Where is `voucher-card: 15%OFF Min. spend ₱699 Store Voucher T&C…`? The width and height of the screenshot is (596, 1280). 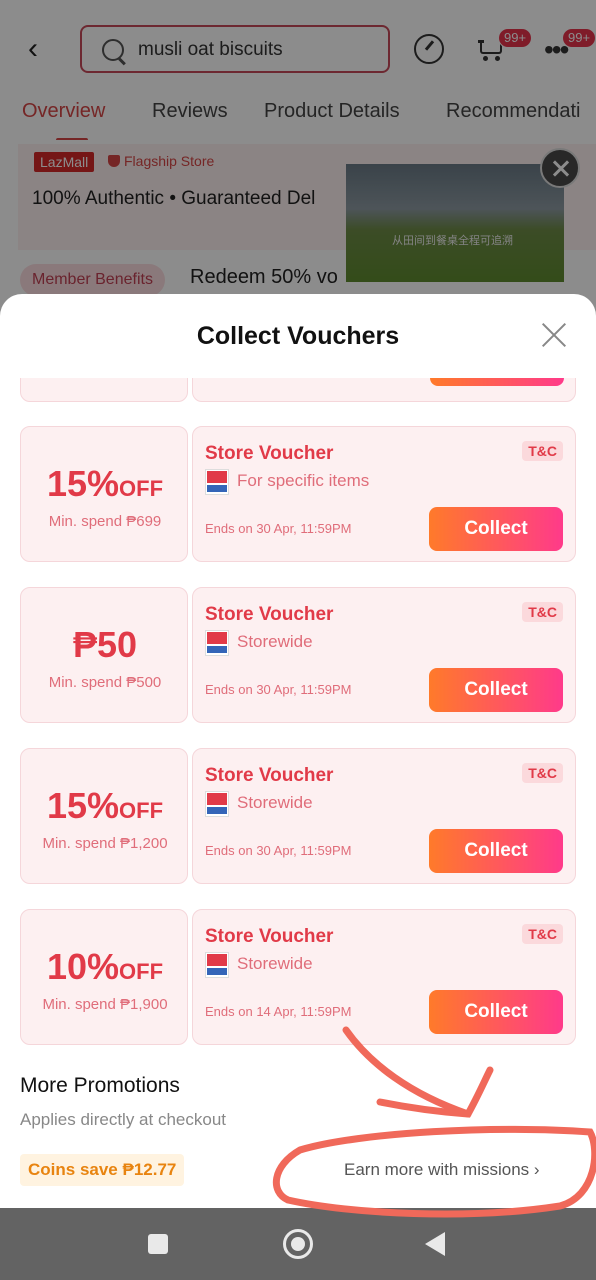 voucher-card: 15%OFF Min. spend ₱699 Store Voucher T&C… is located at coordinates (298, 494).